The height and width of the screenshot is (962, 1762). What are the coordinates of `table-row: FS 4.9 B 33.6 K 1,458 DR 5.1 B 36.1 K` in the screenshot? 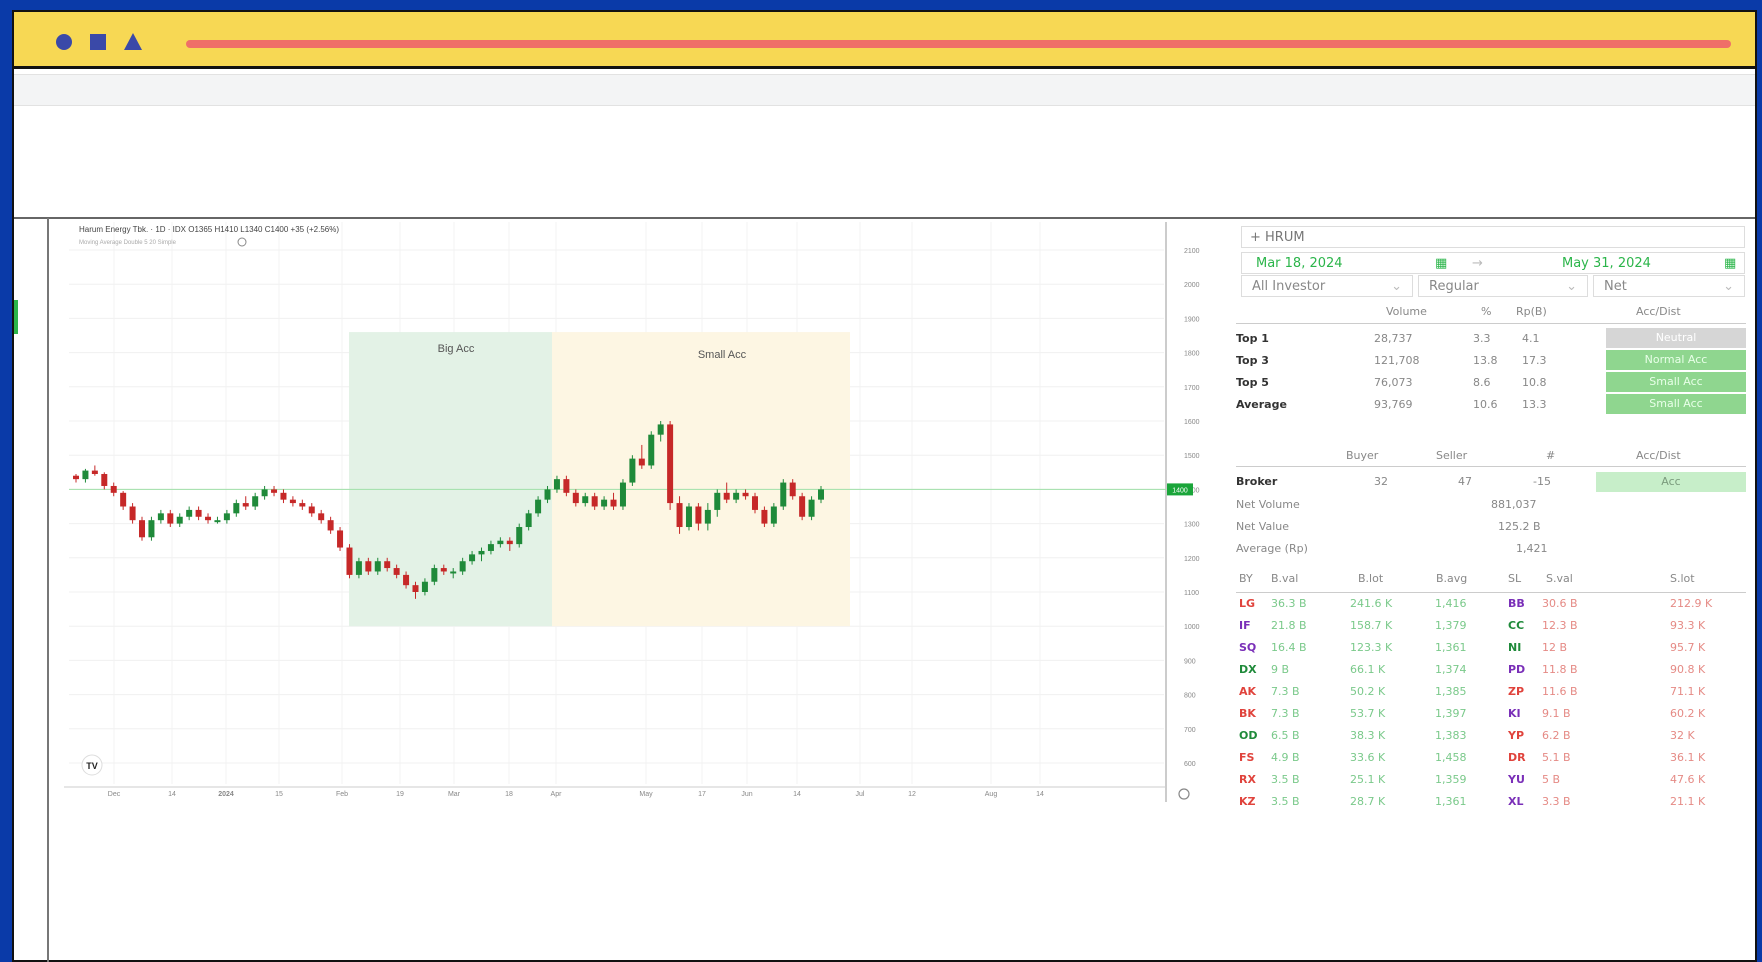 It's located at (1491, 761).